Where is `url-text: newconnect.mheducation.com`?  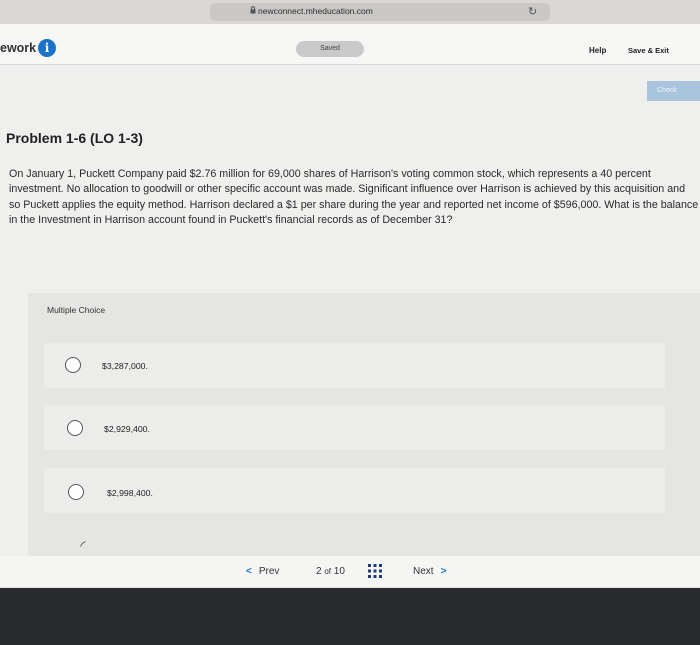 url-text: newconnect.mheducation.com is located at coordinates (315, 11).